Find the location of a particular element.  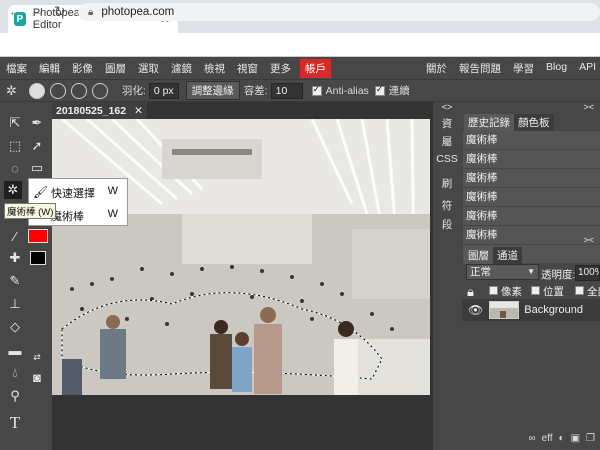

opacity-label: 透明度: is located at coordinates (558, 275).